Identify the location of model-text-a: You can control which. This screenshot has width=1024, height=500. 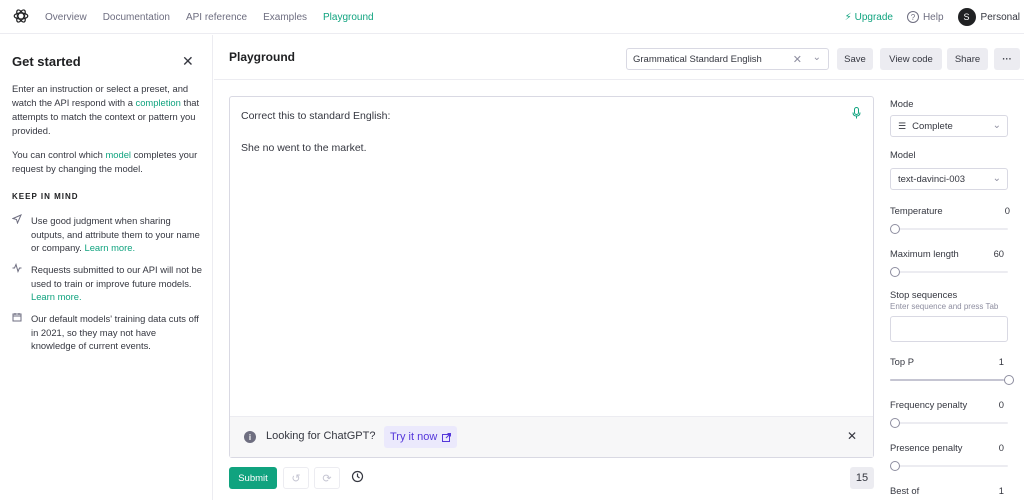
(59, 154).